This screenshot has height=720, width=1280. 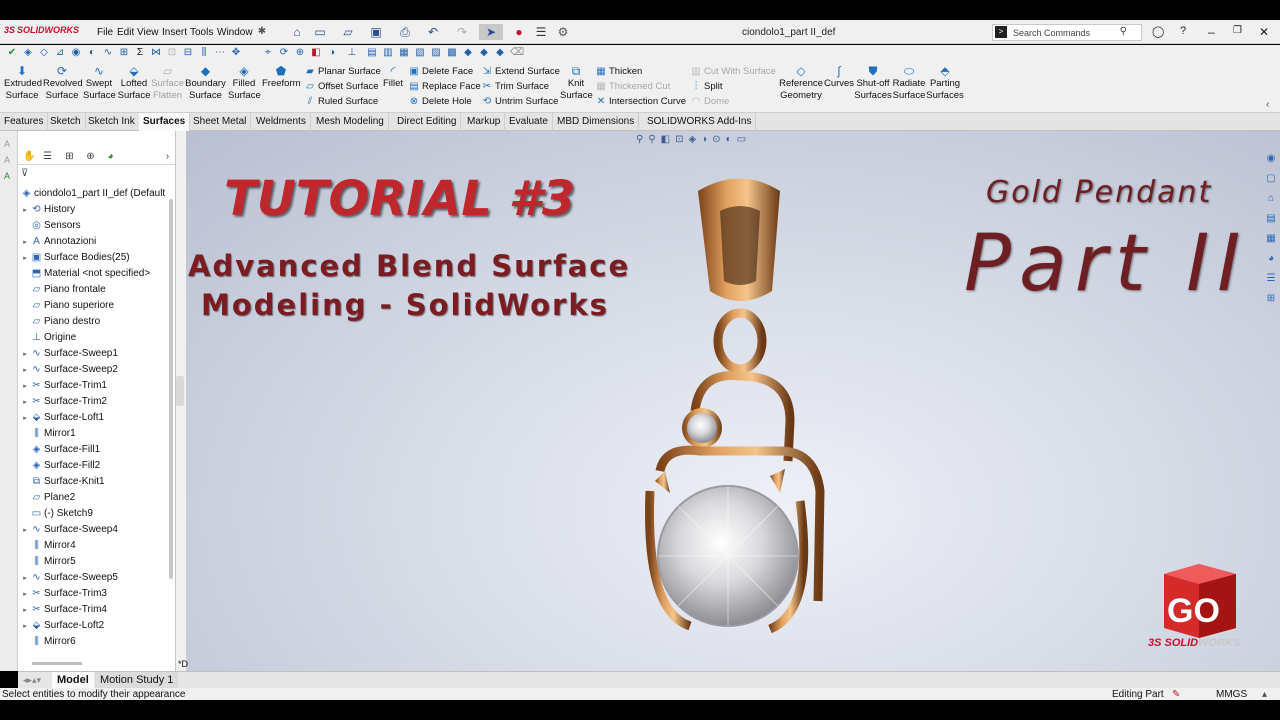 I want to click on view-heads-up-toolbar: ⚲⚲◧⊡◈◑⊙◐▭, so click(x=693, y=139).